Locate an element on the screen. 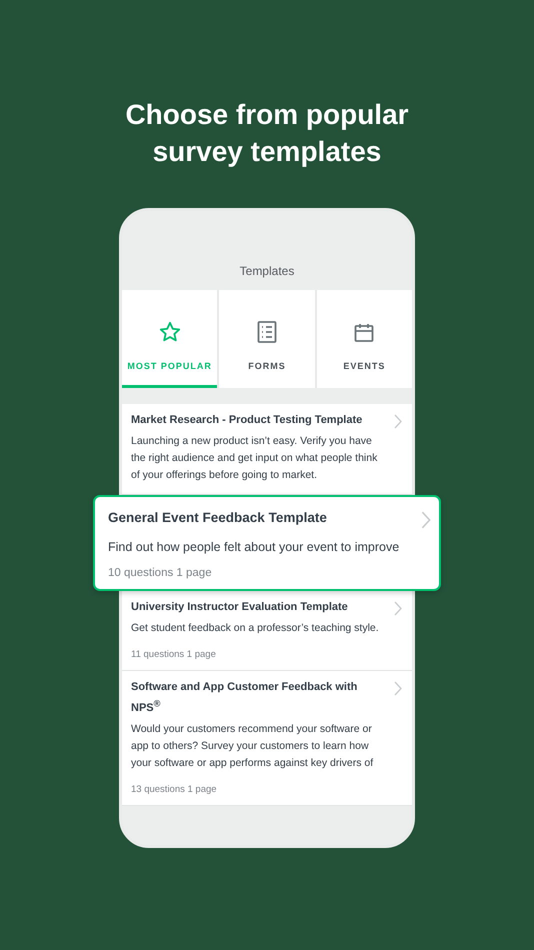 This screenshot has width=534, height=950. template-meta: 13 questions 1 page is located at coordinates (174, 789).